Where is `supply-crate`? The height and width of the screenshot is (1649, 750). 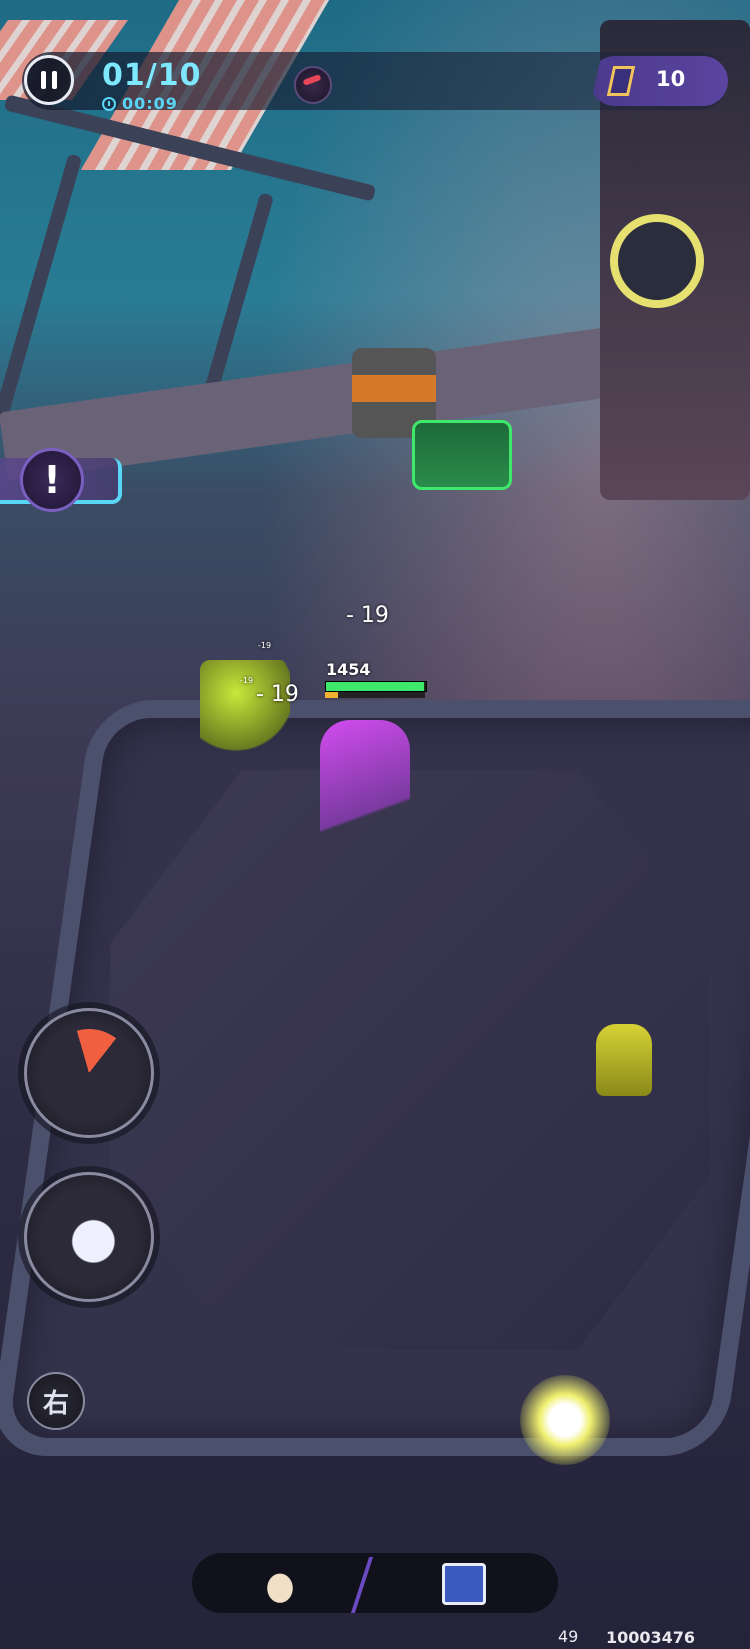
supply-crate is located at coordinates (462, 455).